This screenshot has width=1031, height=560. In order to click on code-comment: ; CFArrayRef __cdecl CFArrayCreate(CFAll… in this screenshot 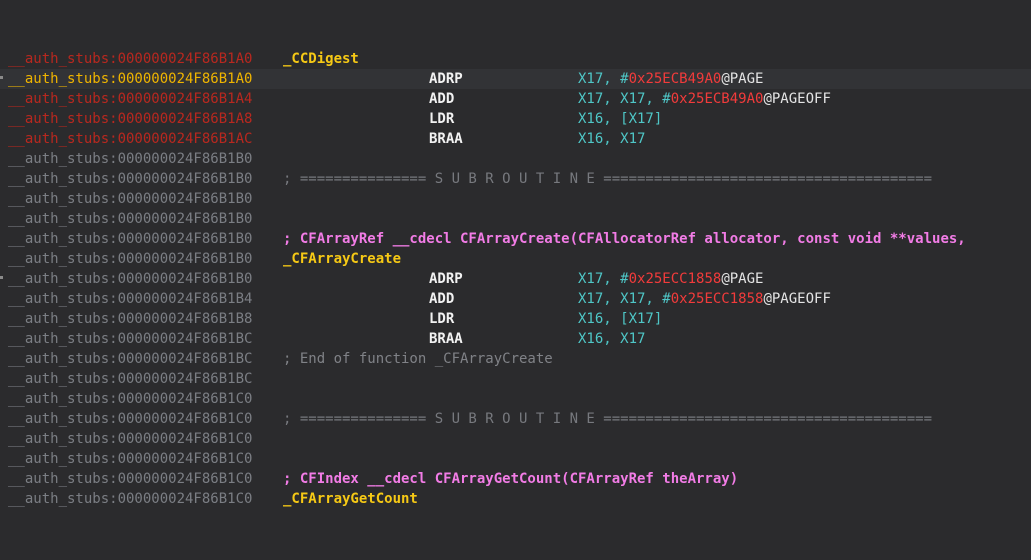, I will do `click(624, 239)`.